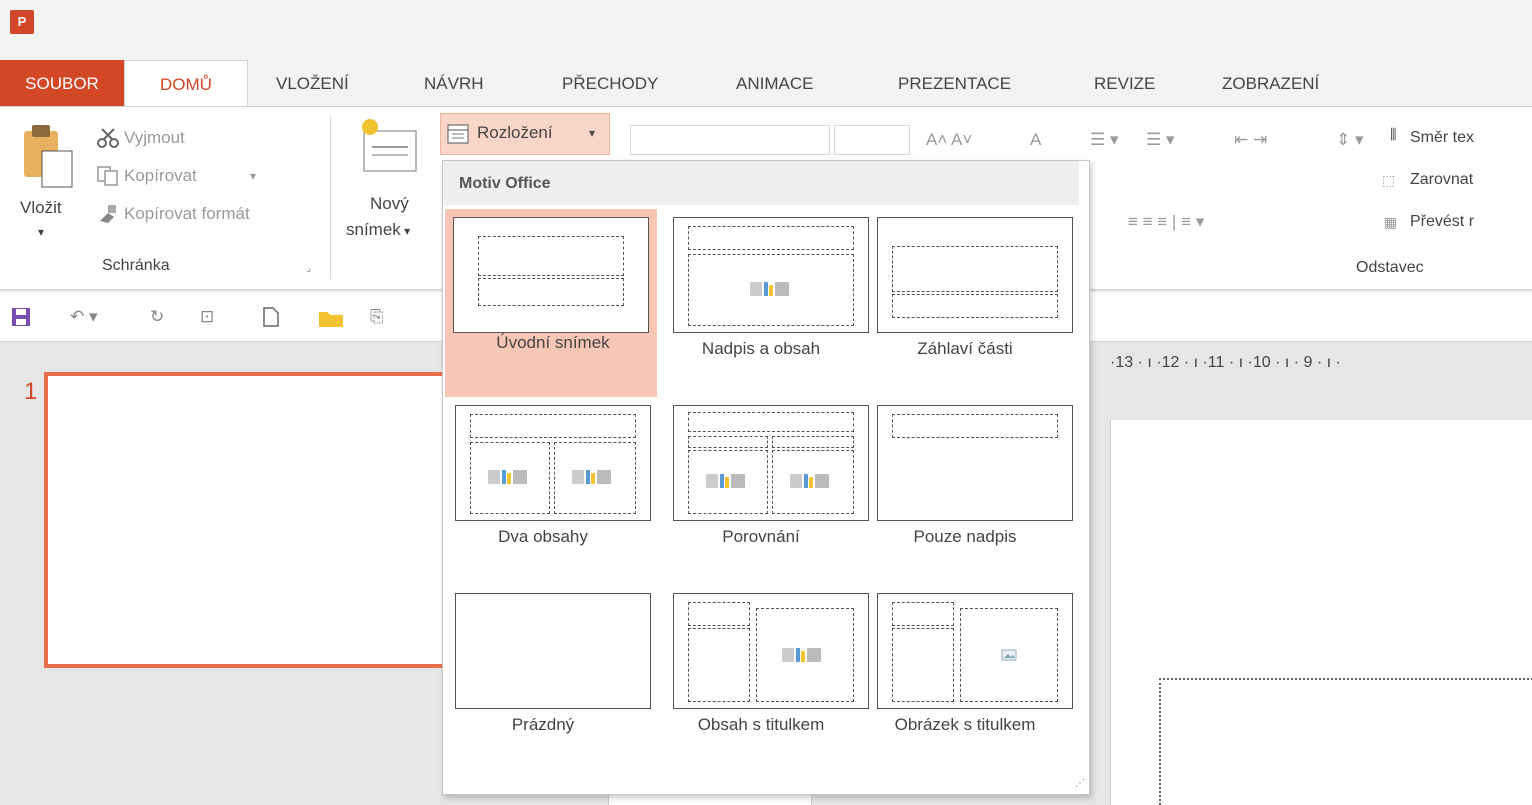 The width and height of the screenshot is (1532, 805). Describe the element at coordinates (730, 140) in the screenshot. I see `font-name-box` at that location.